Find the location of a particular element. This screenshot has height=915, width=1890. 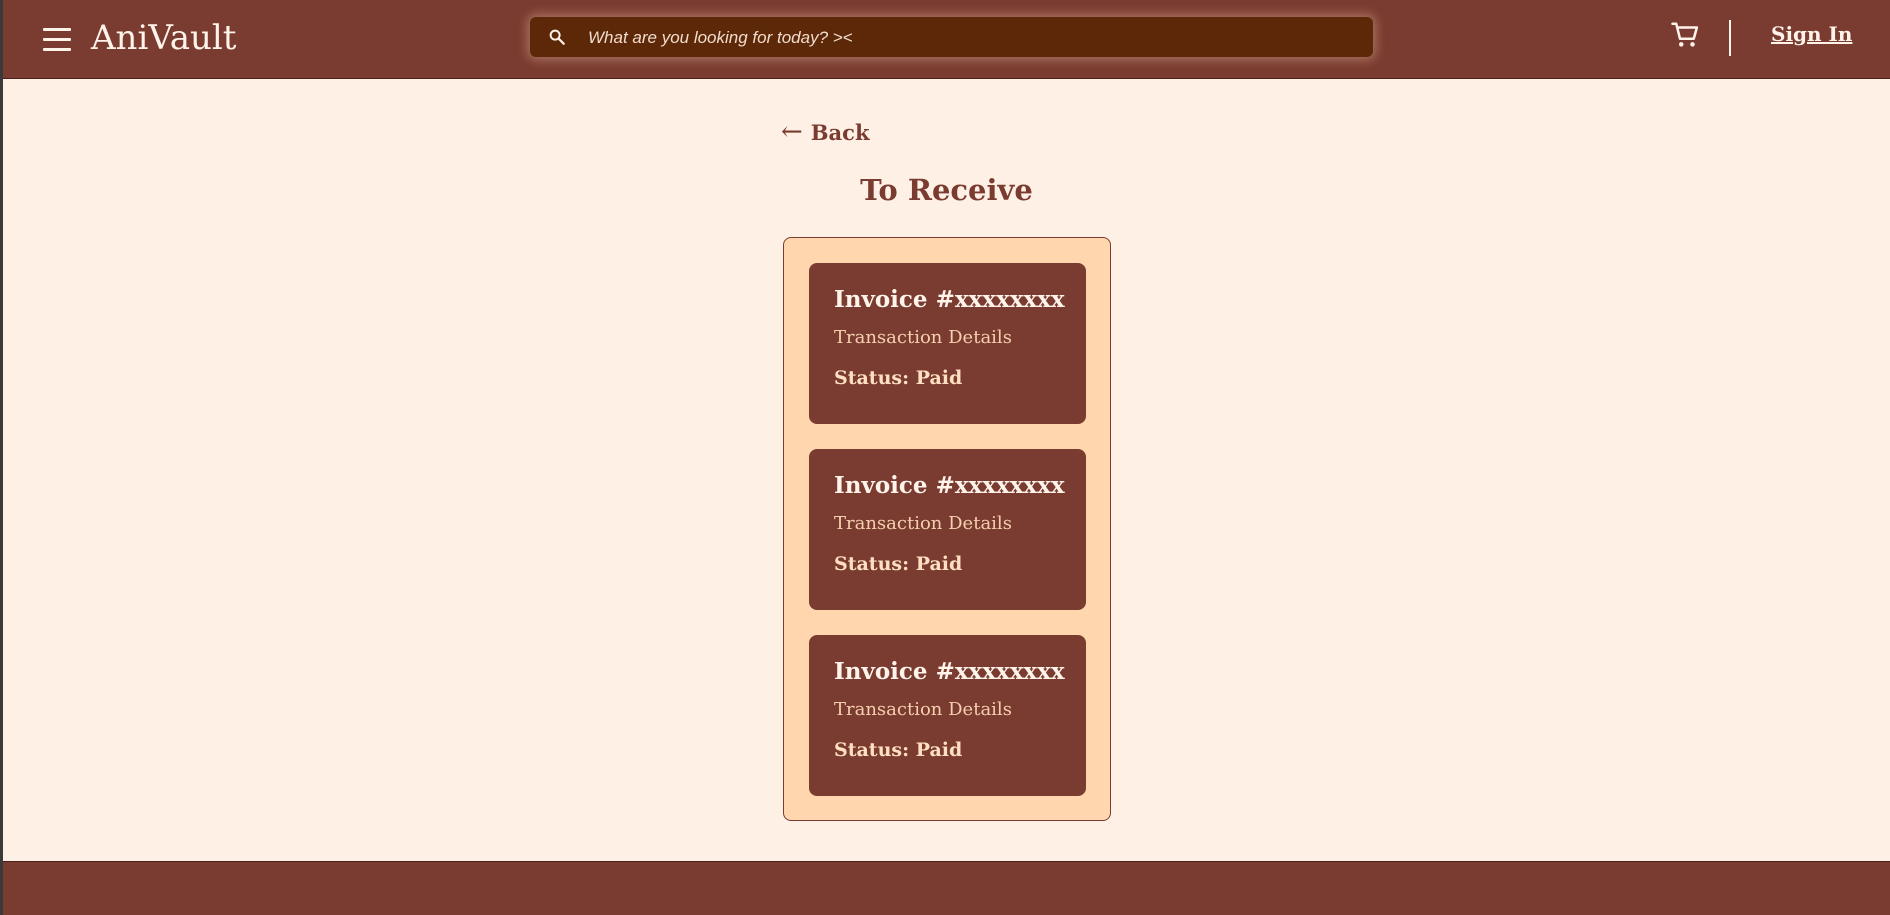

page-title-wrap: To Receive is located at coordinates (946, 190).